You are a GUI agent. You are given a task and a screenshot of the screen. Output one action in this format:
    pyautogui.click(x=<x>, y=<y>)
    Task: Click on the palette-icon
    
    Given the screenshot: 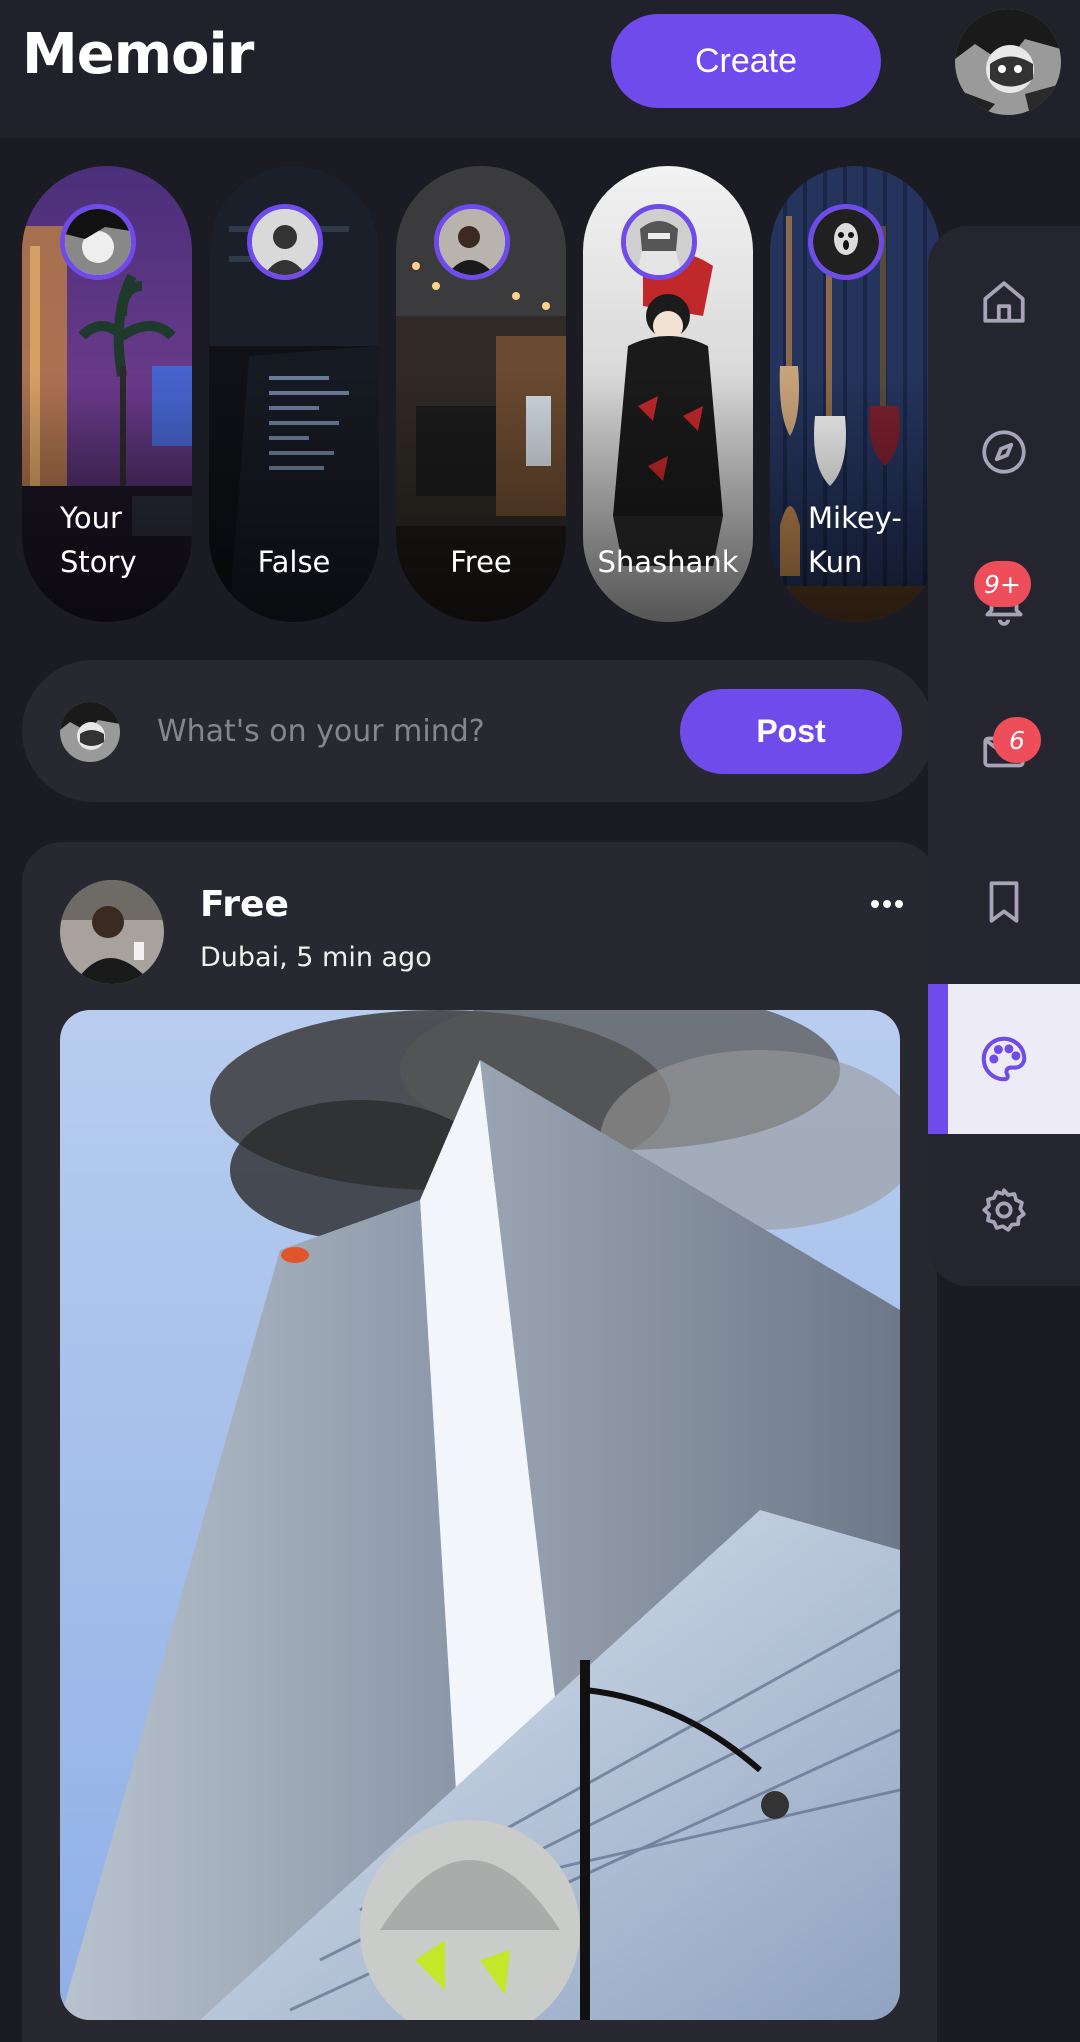 What is the action you would take?
    pyautogui.click(x=1004, y=1059)
    